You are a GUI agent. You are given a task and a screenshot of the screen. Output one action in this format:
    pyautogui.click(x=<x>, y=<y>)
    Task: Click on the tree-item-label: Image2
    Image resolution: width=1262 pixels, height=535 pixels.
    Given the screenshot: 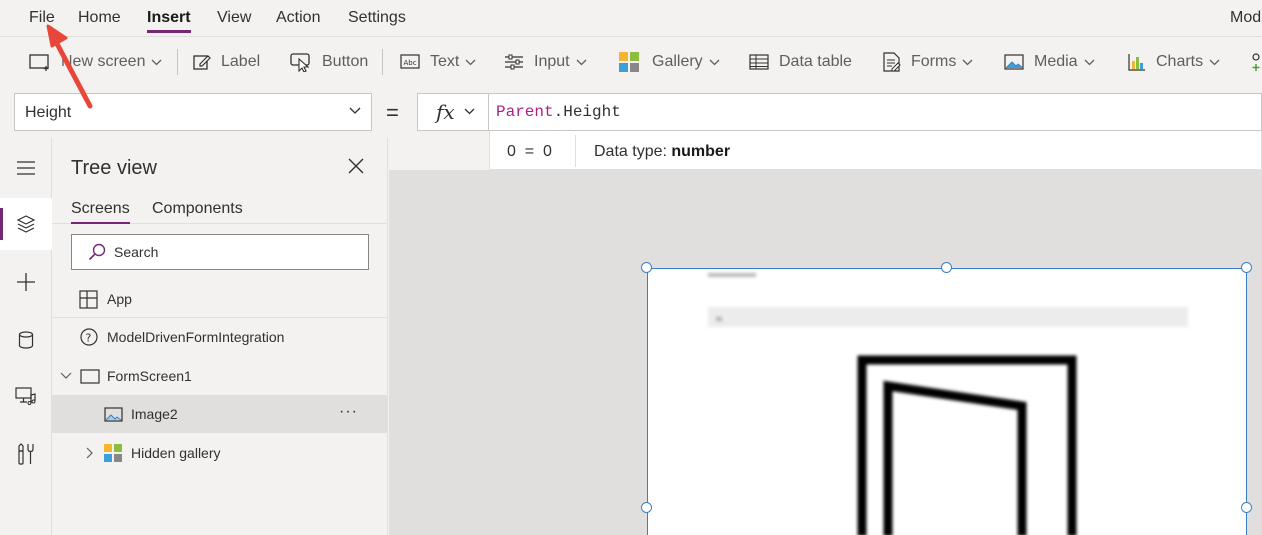 What is the action you would take?
    pyautogui.click(x=154, y=414)
    